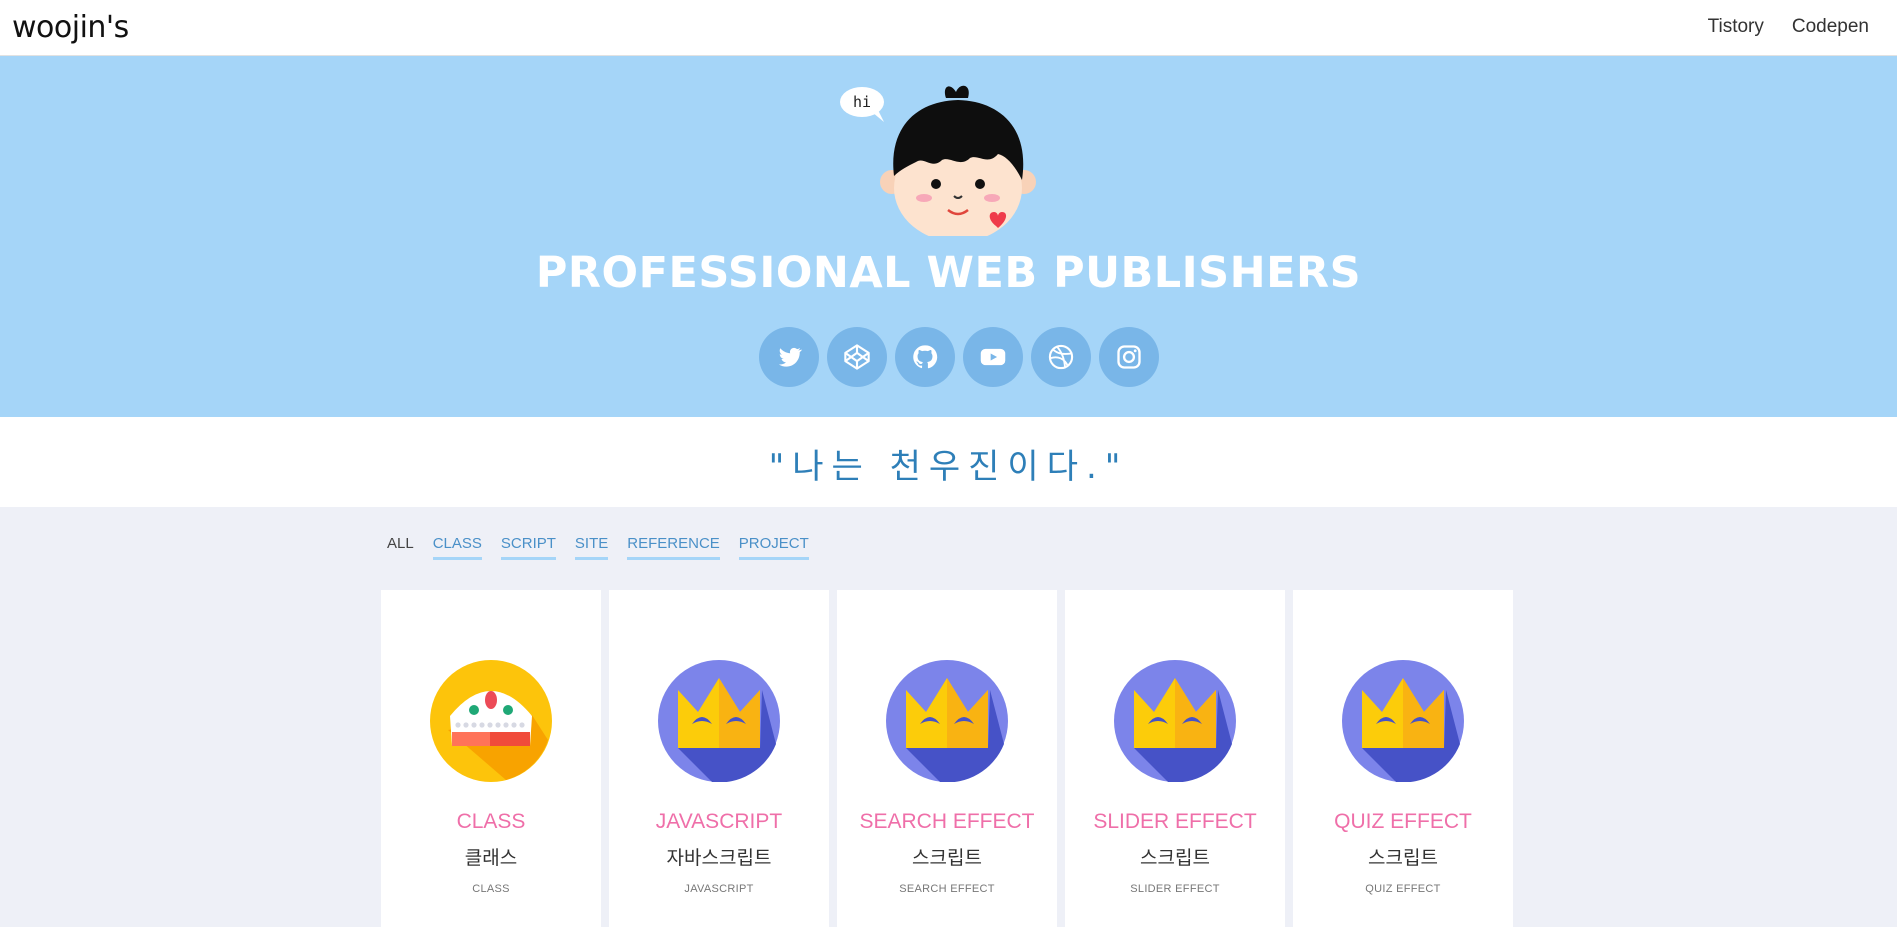  Describe the element at coordinates (719, 889) in the screenshot. I see `card-caption: JAVASCRIPT` at that location.